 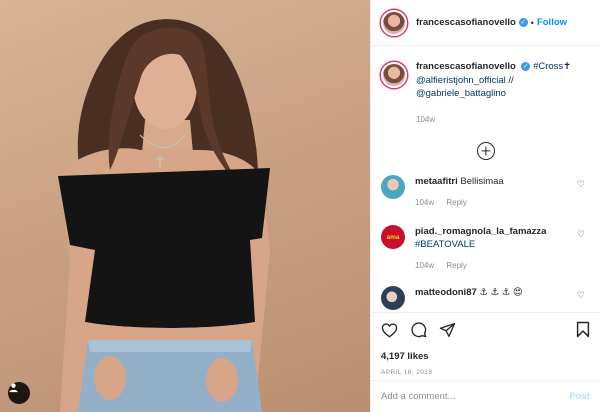 What do you see at coordinates (418, 332) in the screenshot?
I see `comment-bubble-icon` at bounding box center [418, 332].